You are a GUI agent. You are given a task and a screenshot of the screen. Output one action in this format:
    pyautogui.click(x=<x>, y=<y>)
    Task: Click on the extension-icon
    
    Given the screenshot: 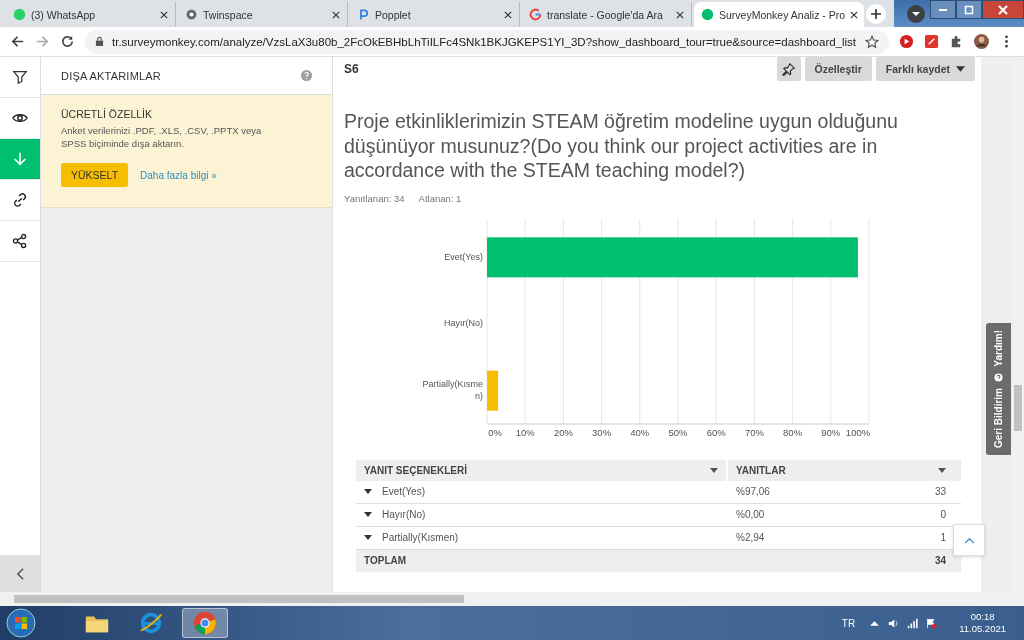 What is the action you would take?
    pyautogui.click(x=931, y=41)
    